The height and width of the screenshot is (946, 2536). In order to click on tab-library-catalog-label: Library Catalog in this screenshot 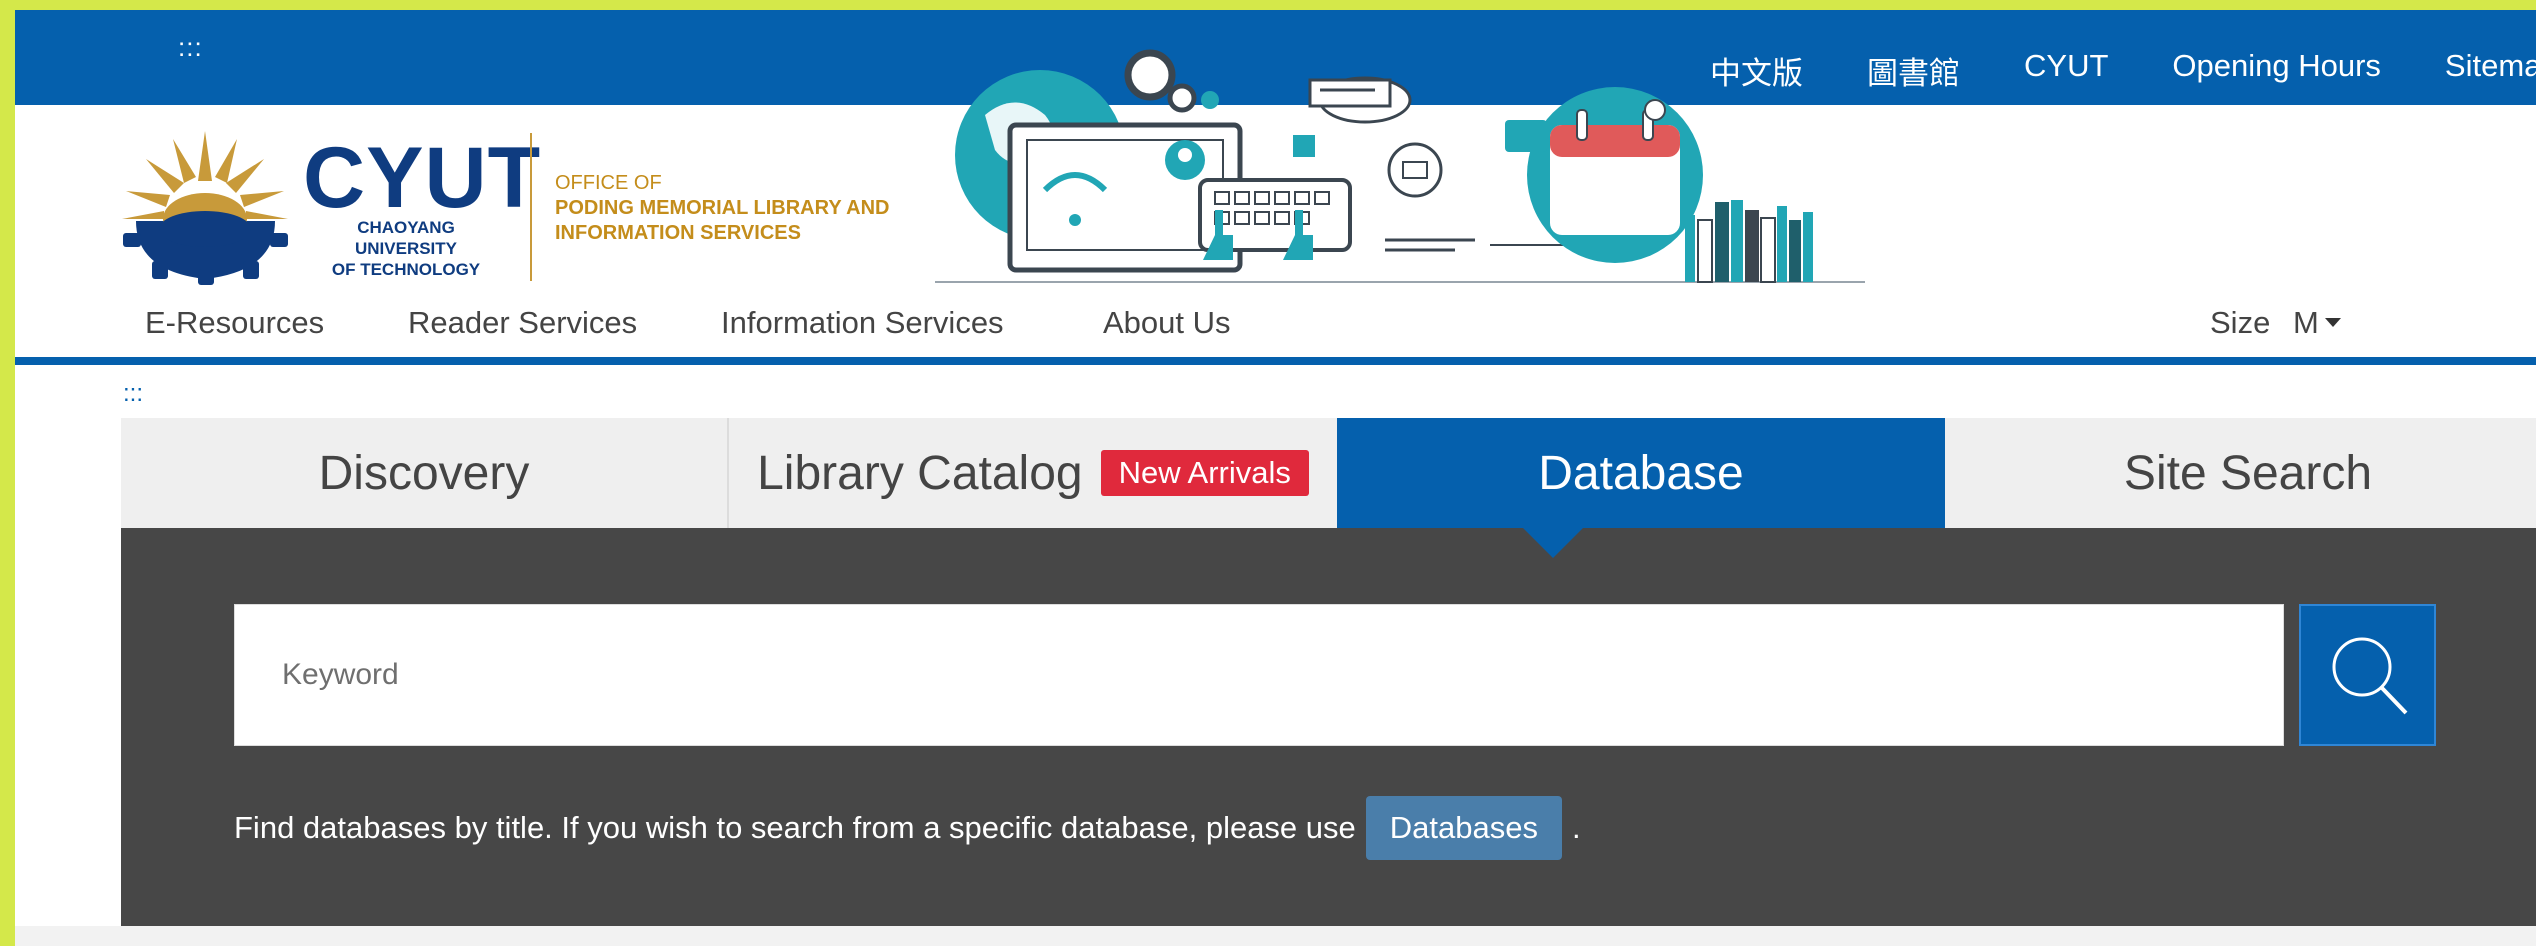, I will do `click(920, 473)`.